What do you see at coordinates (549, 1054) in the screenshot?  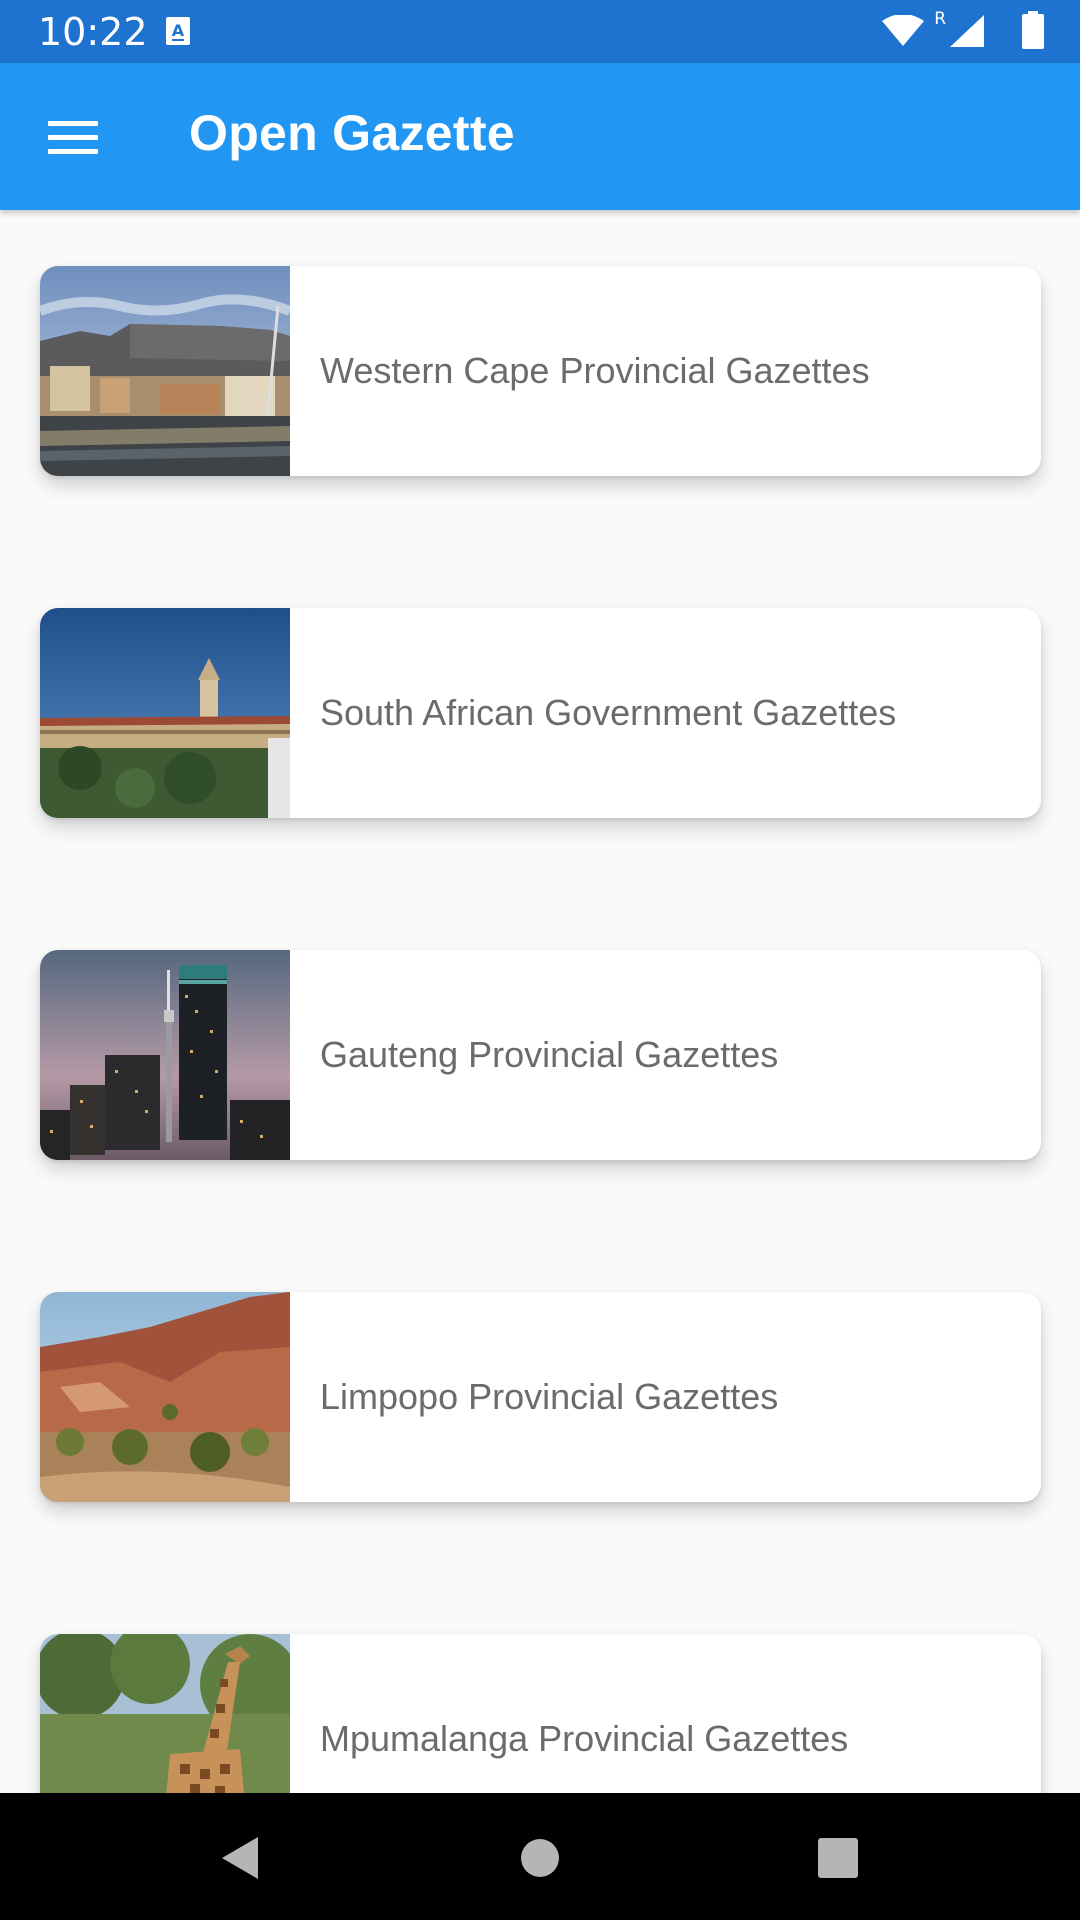 I see `gazette-label: Gauteng Provincial Gazettes` at bounding box center [549, 1054].